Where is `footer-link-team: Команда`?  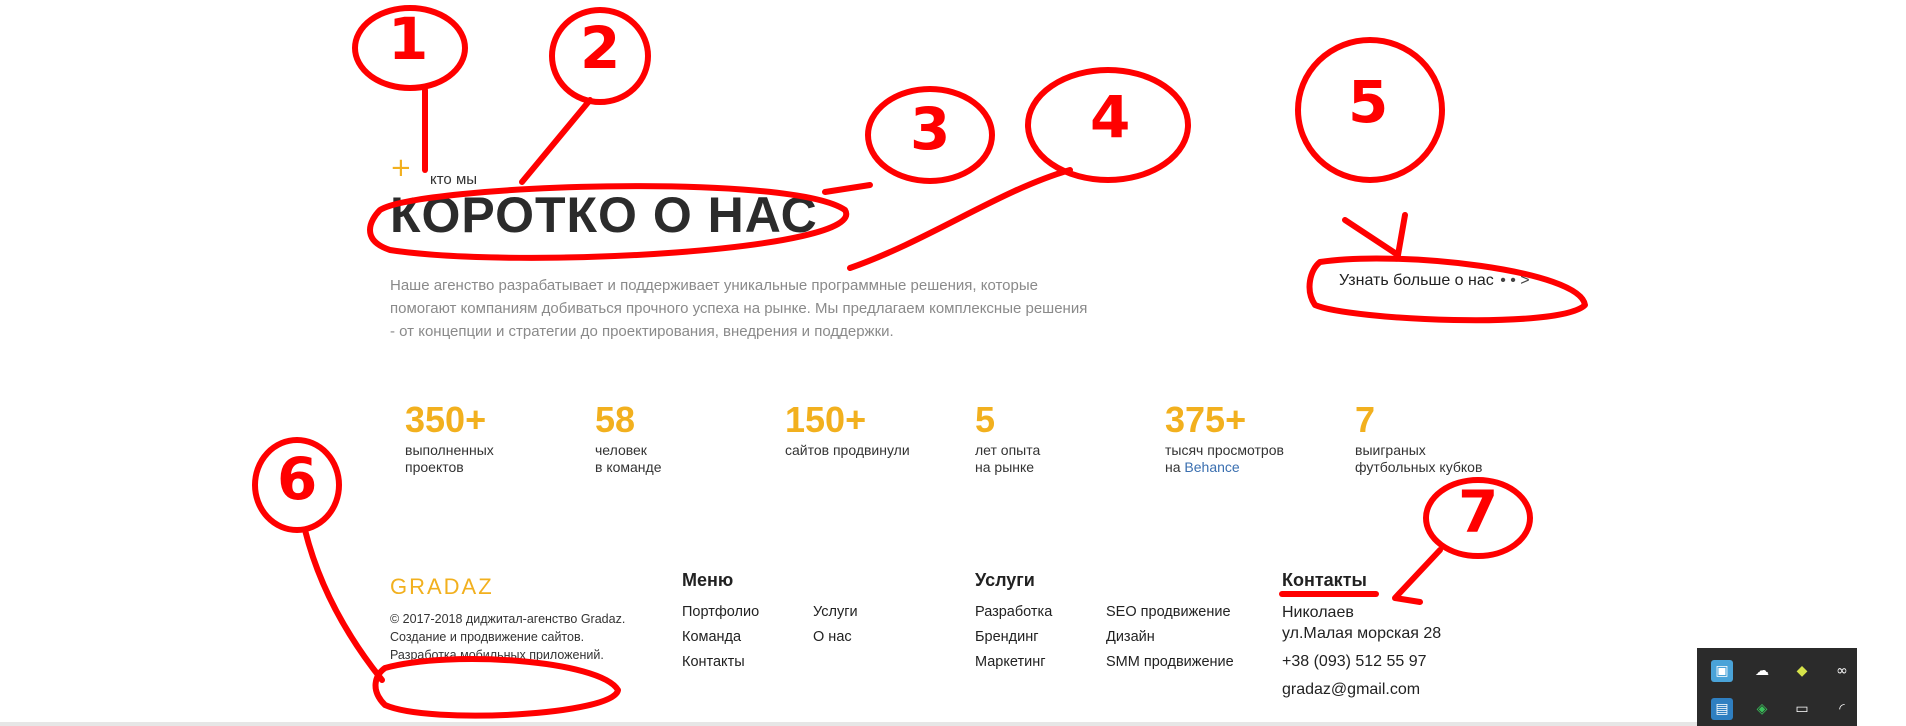
footer-link-team: Команда is located at coordinates (720, 641).